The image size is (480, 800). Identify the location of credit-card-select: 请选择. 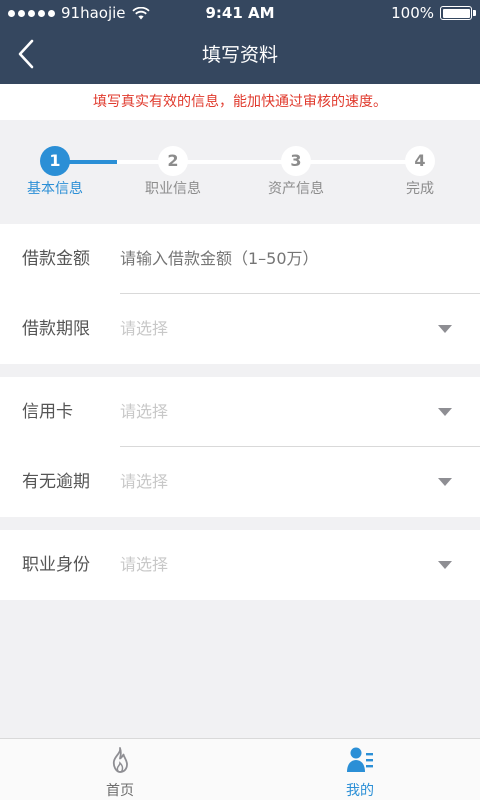
(285, 412).